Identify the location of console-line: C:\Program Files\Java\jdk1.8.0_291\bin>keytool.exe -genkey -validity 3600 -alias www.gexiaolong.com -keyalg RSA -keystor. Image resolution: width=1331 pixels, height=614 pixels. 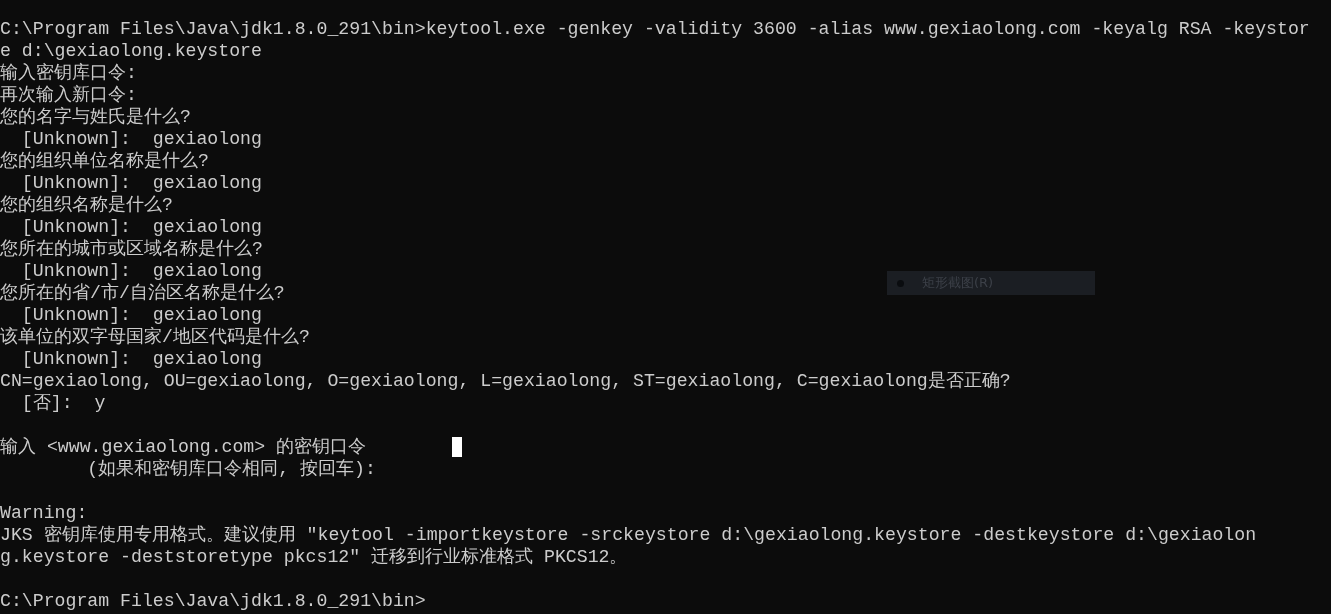
(655, 29).